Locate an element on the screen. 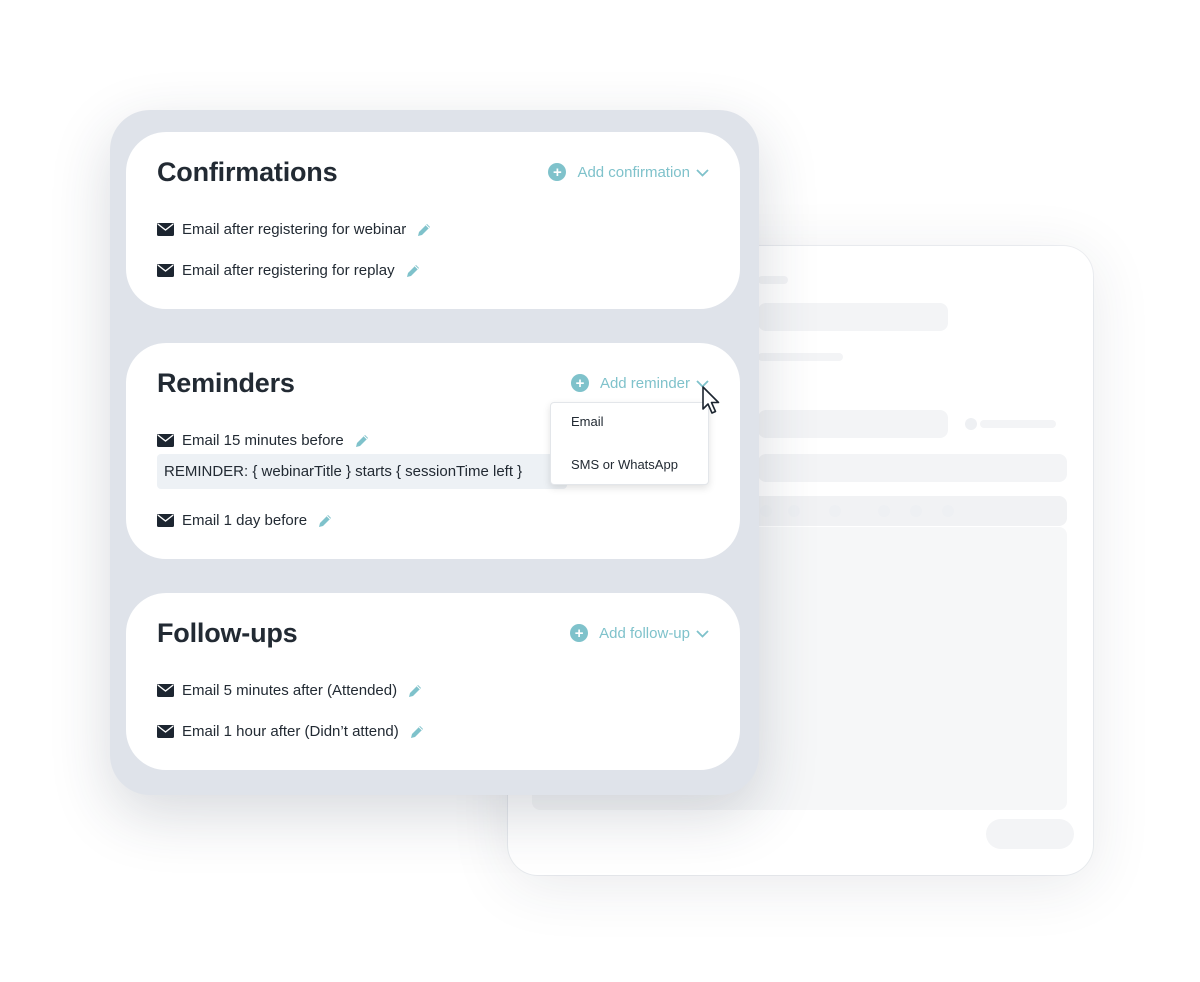  list-item: Email 1 hour after (Didn’t attend) is located at coordinates (291, 731).